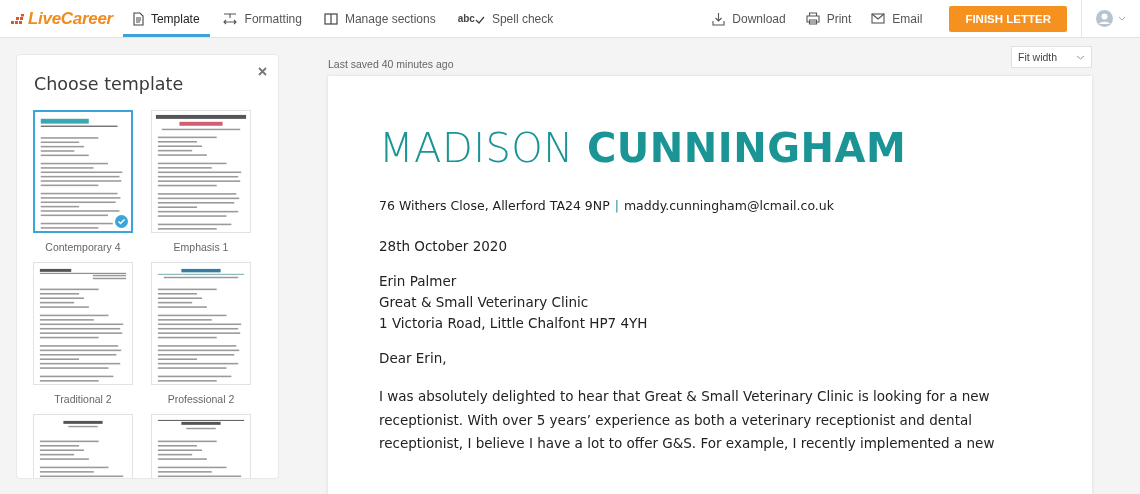 This screenshot has height=494, width=1140. What do you see at coordinates (83, 171) in the screenshot?
I see `template-thumbnail` at bounding box center [83, 171].